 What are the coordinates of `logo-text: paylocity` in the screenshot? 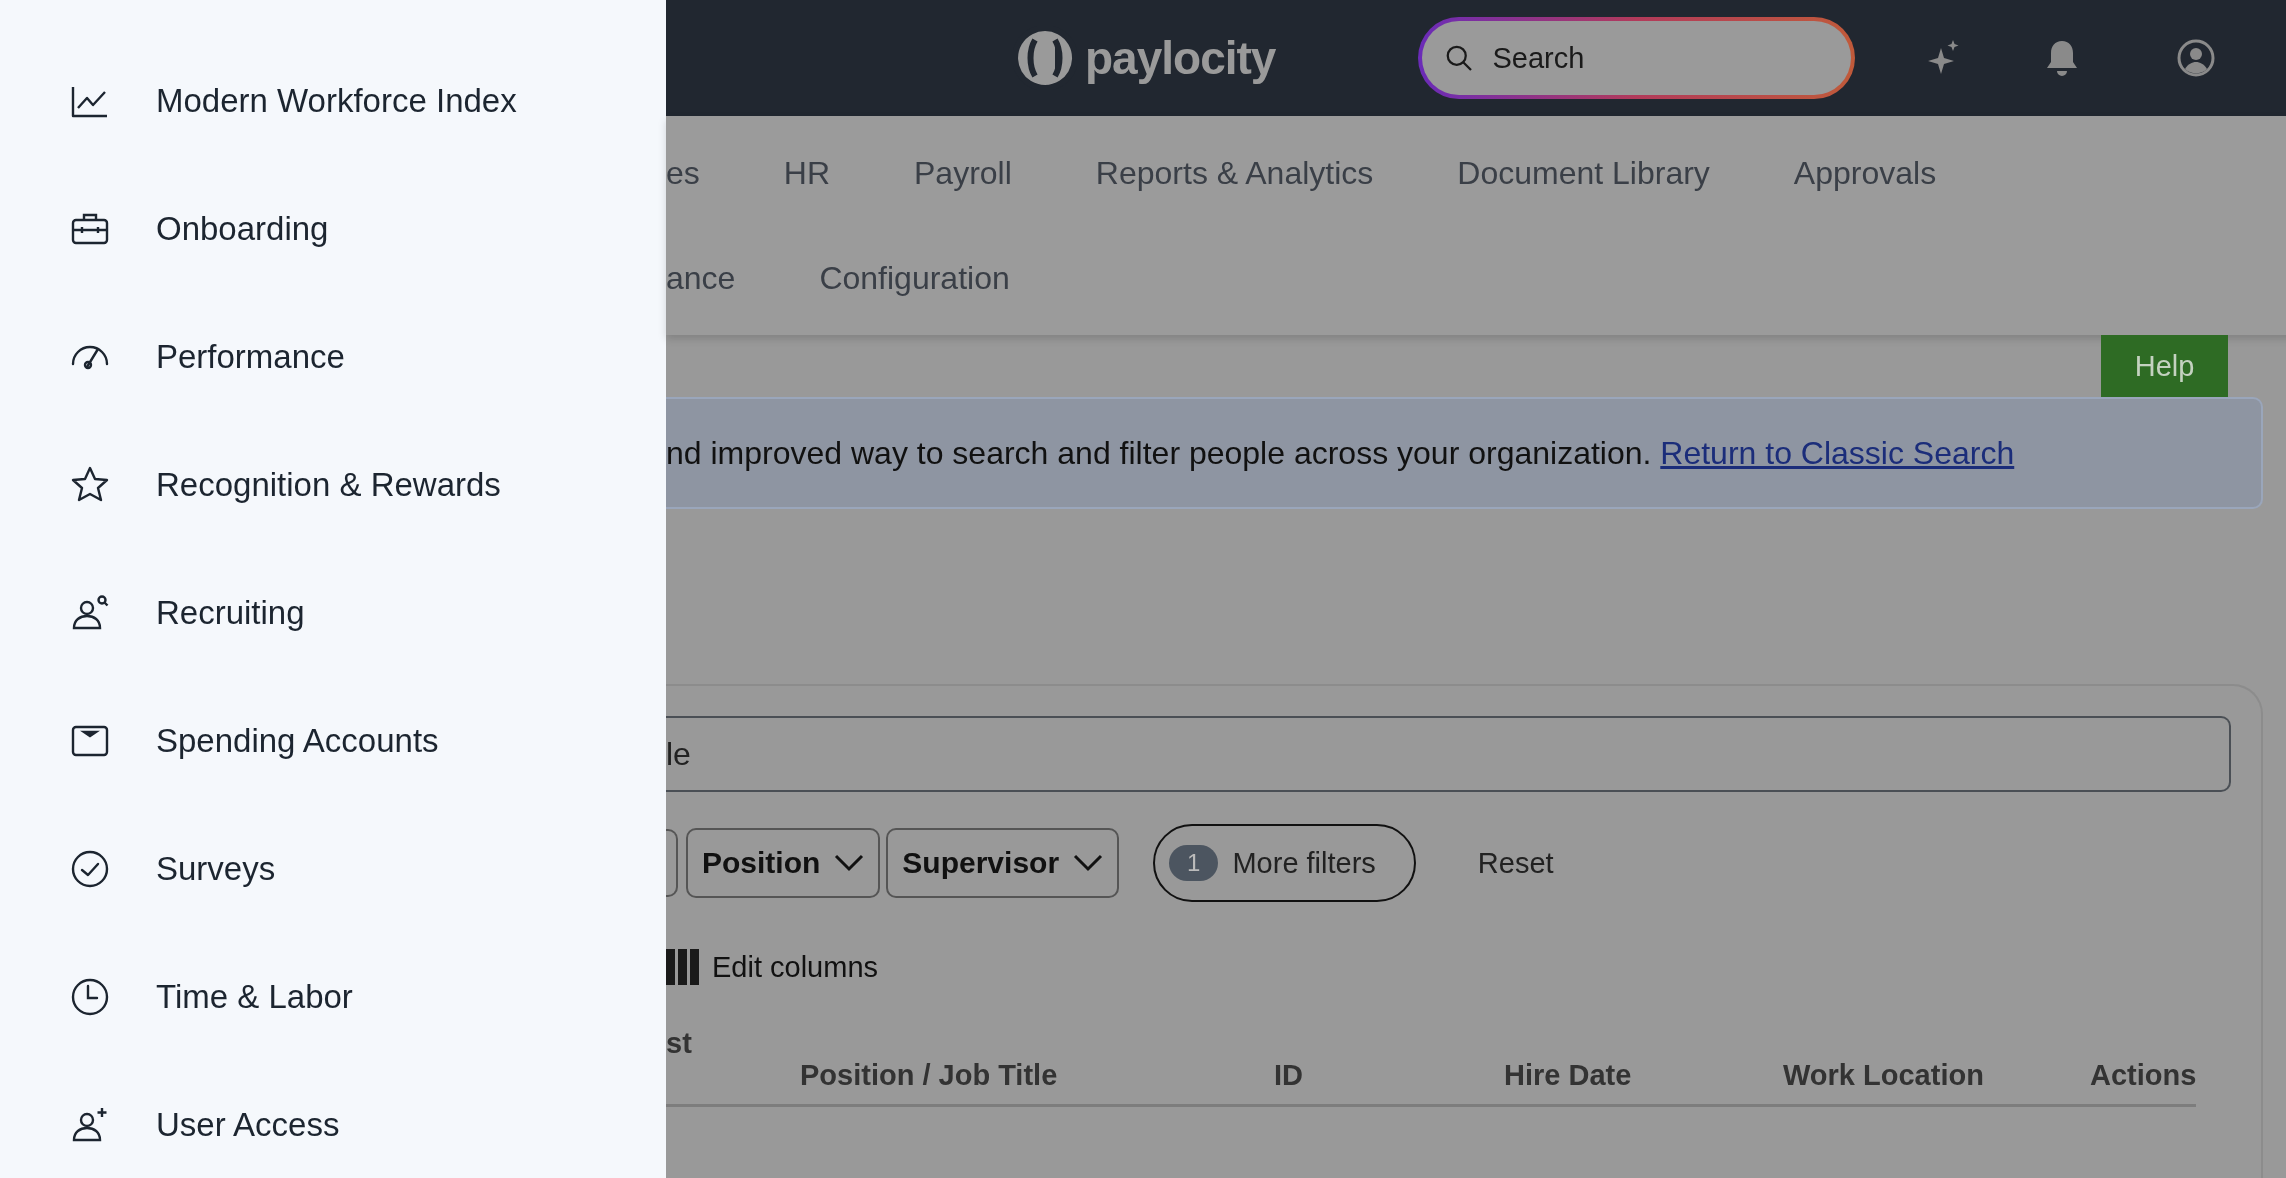 It's located at (1180, 58).